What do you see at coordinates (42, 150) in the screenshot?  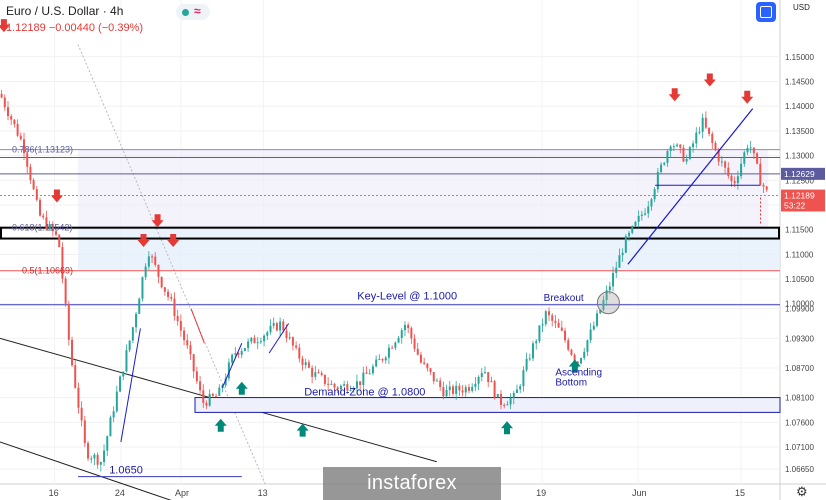 I see `fib-label: 0.786(1.13123)` at bounding box center [42, 150].